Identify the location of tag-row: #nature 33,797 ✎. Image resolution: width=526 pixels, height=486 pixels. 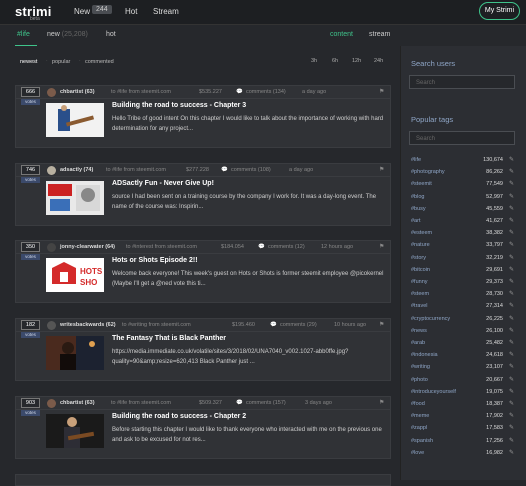
(462, 246).